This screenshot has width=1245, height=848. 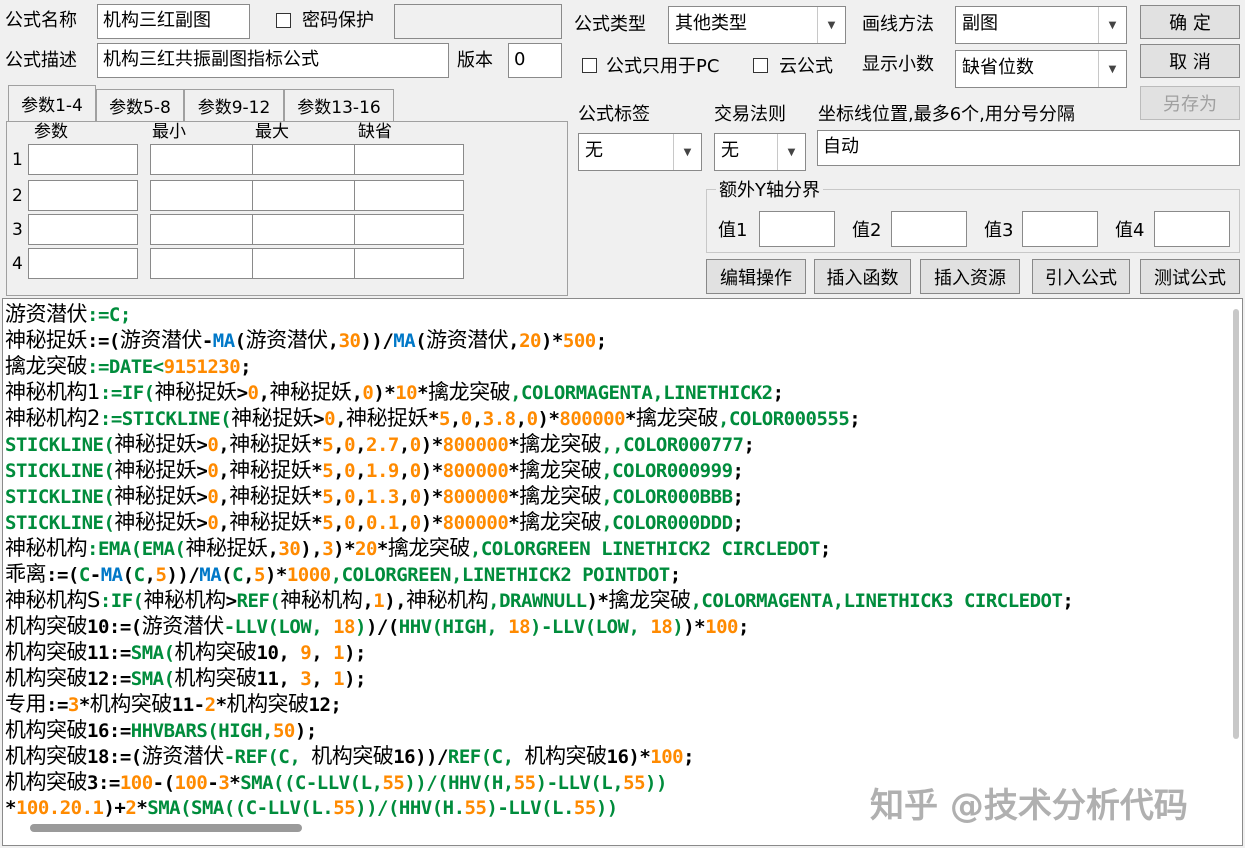 I want to click on param-header-default: 缺省, so click(x=375, y=132).